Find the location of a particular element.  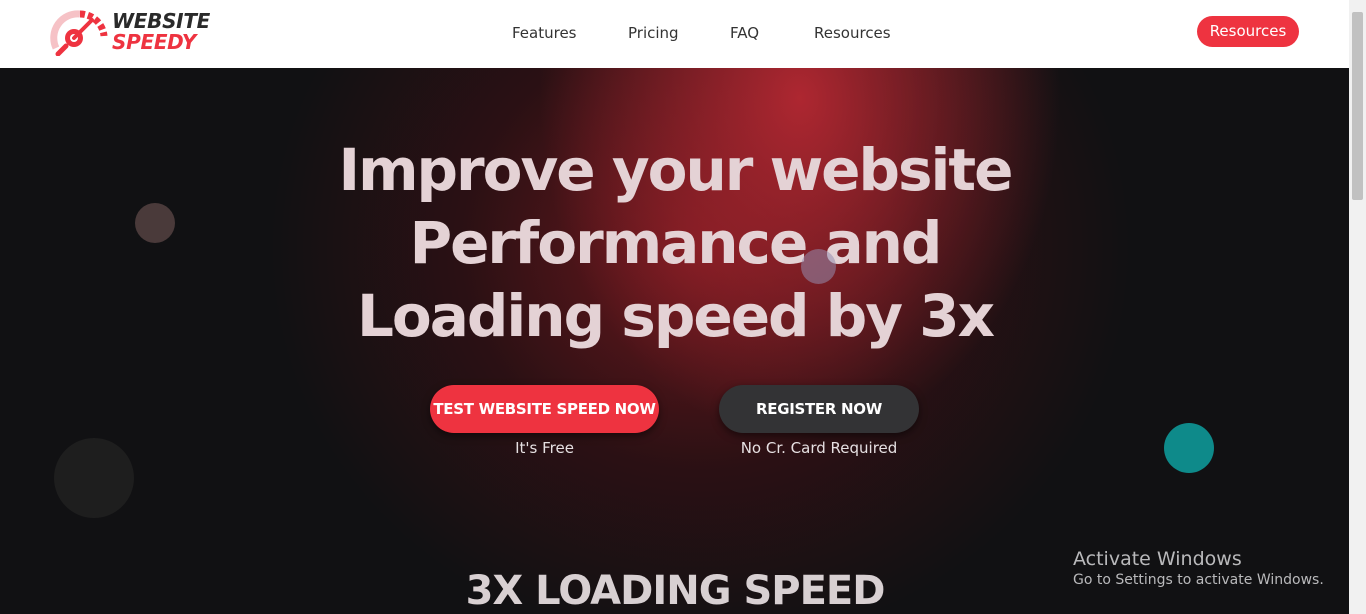

nav-features: Features is located at coordinates (544, 33).